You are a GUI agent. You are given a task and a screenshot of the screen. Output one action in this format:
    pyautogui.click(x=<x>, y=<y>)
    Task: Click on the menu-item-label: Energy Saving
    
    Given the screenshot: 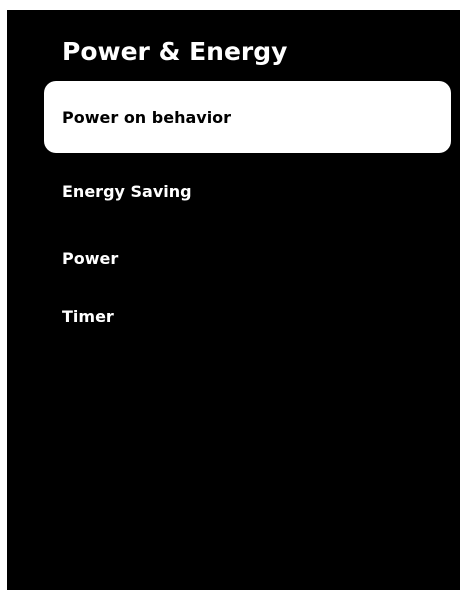 What is the action you would take?
    pyautogui.click(x=127, y=191)
    